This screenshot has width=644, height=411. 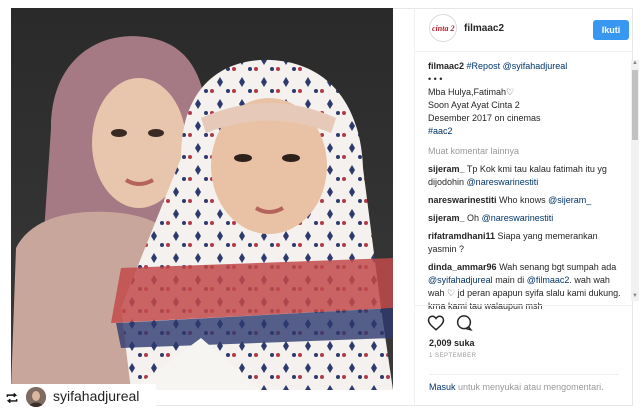 What do you see at coordinates (611, 30) in the screenshot?
I see `follow-button: Ikuti` at bounding box center [611, 30].